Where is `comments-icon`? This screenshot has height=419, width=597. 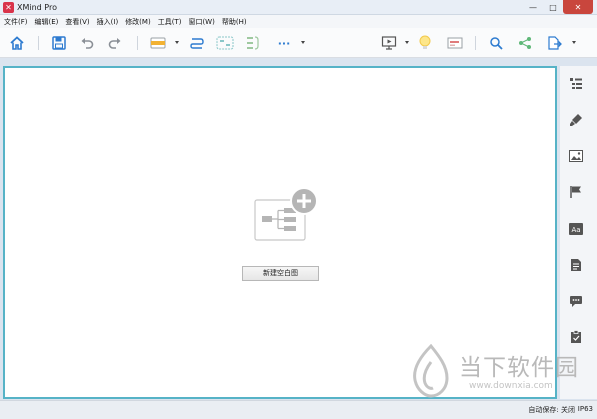 comments-icon is located at coordinates (576, 301).